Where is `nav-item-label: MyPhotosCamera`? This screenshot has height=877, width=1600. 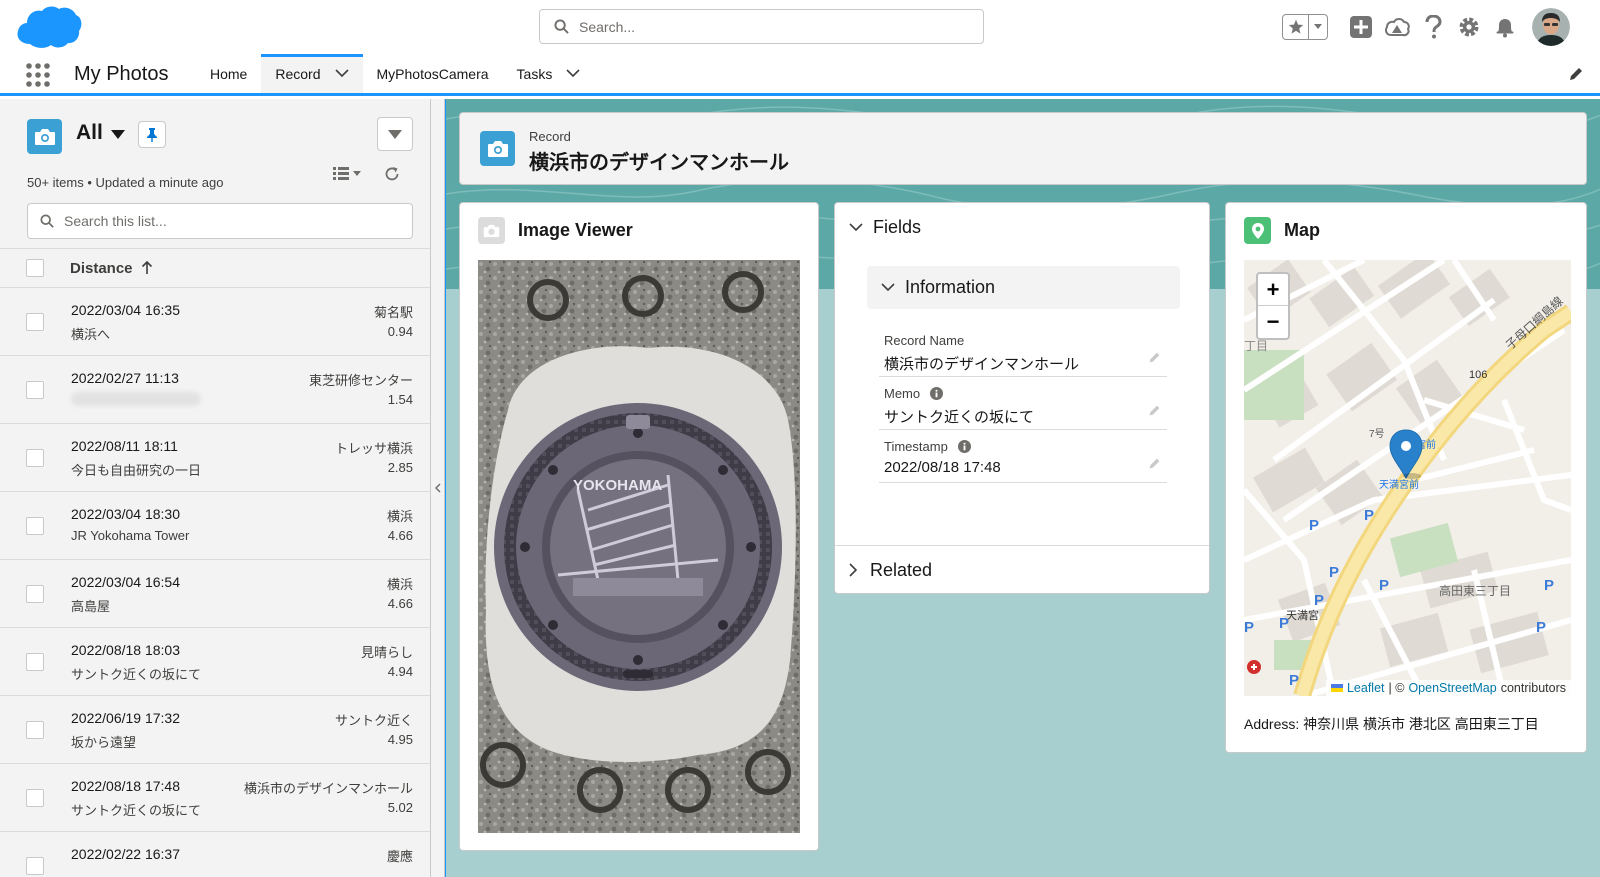 nav-item-label: MyPhotosCamera is located at coordinates (432, 73).